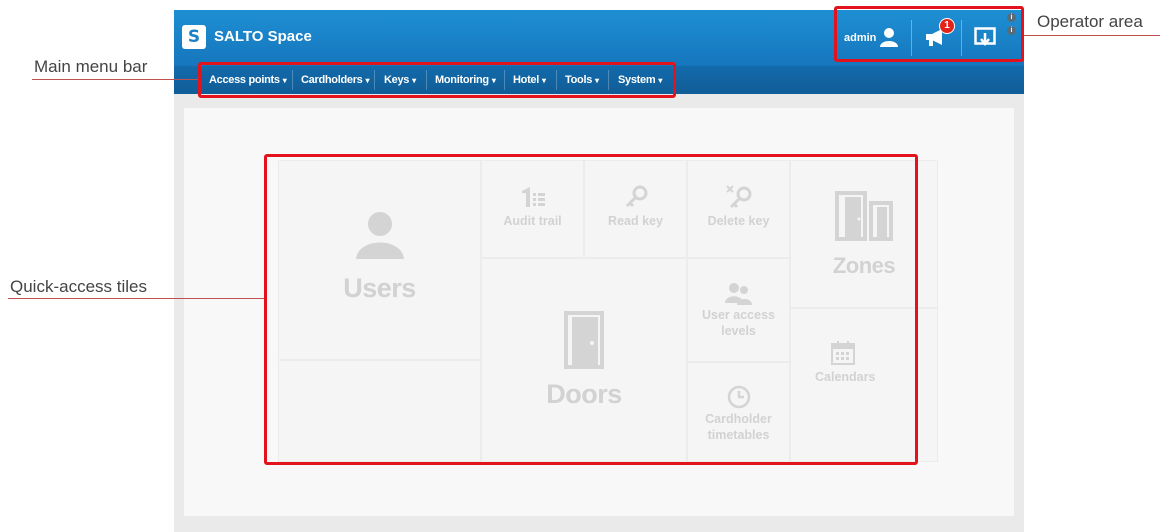  I want to click on operator-area-label: Operator area, so click(1090, 21).